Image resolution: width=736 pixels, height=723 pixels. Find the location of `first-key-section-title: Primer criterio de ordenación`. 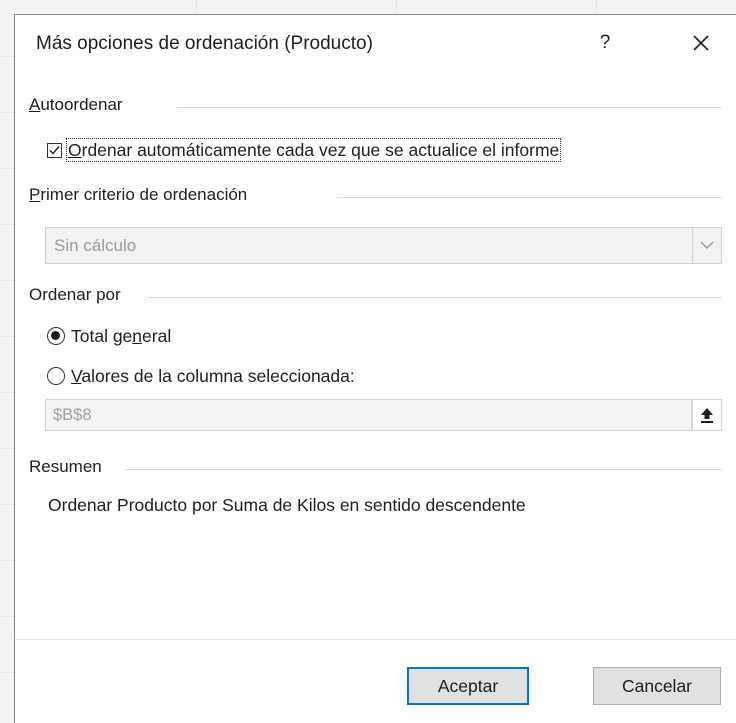

first-key-section-title: Primer criterio de ordenación is located at coordinates (138, 194).